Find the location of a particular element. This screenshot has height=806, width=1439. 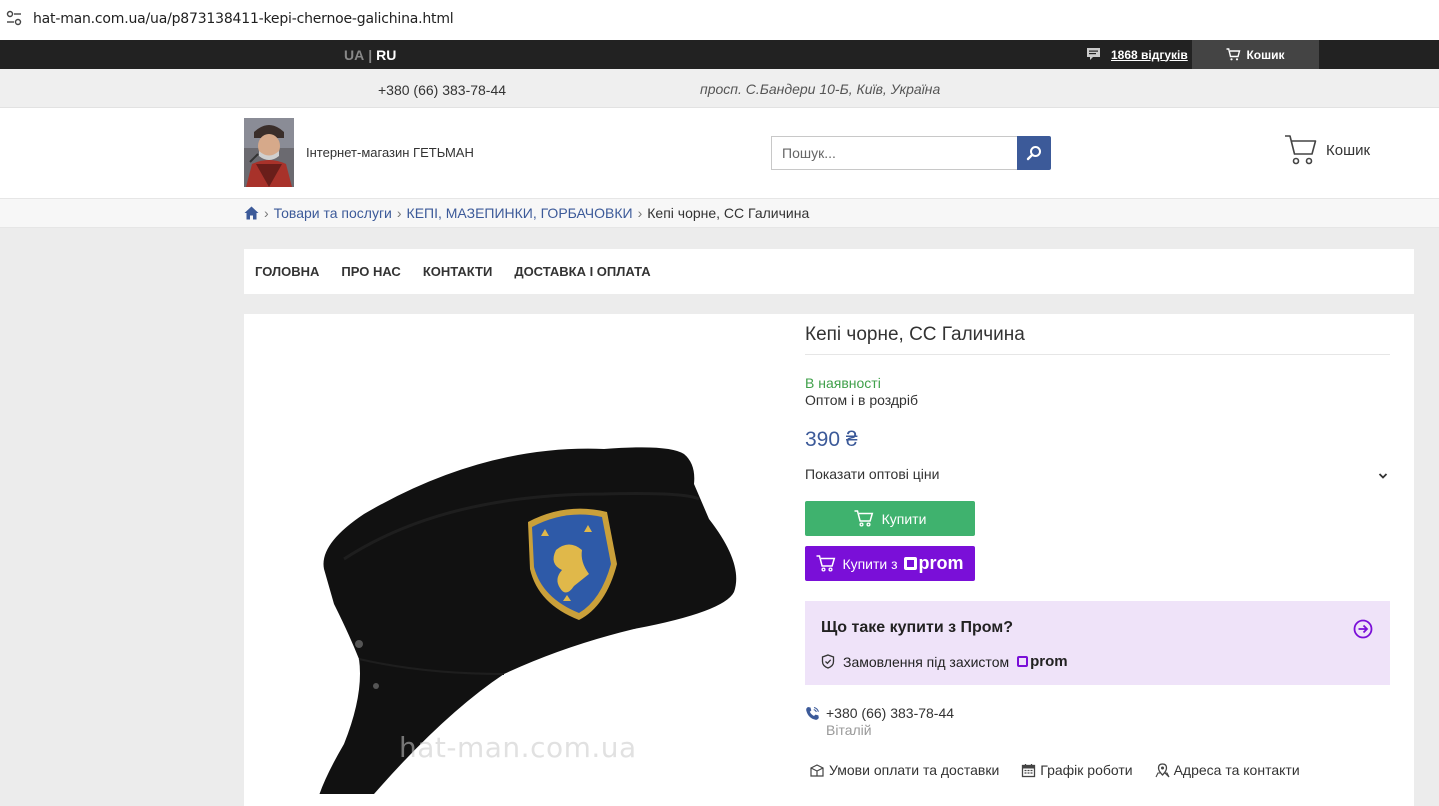

seller-phone-row: +380 (66) 383-78-44 is located at coordinates (879, 713).